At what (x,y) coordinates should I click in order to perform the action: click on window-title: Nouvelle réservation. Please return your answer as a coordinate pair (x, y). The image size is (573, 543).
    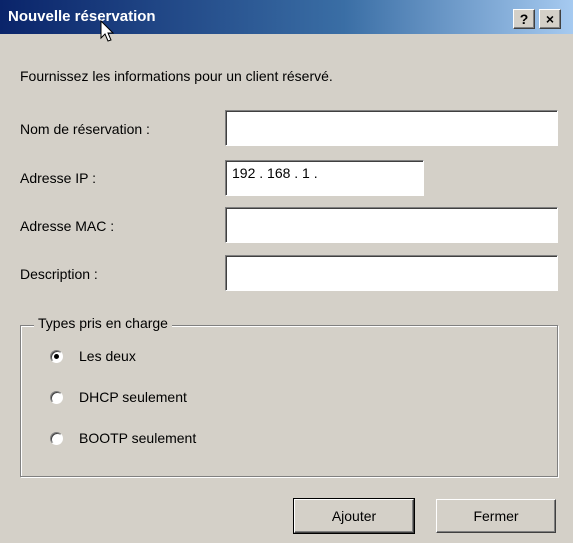
    Looking at the image, I should click on (82, 16).